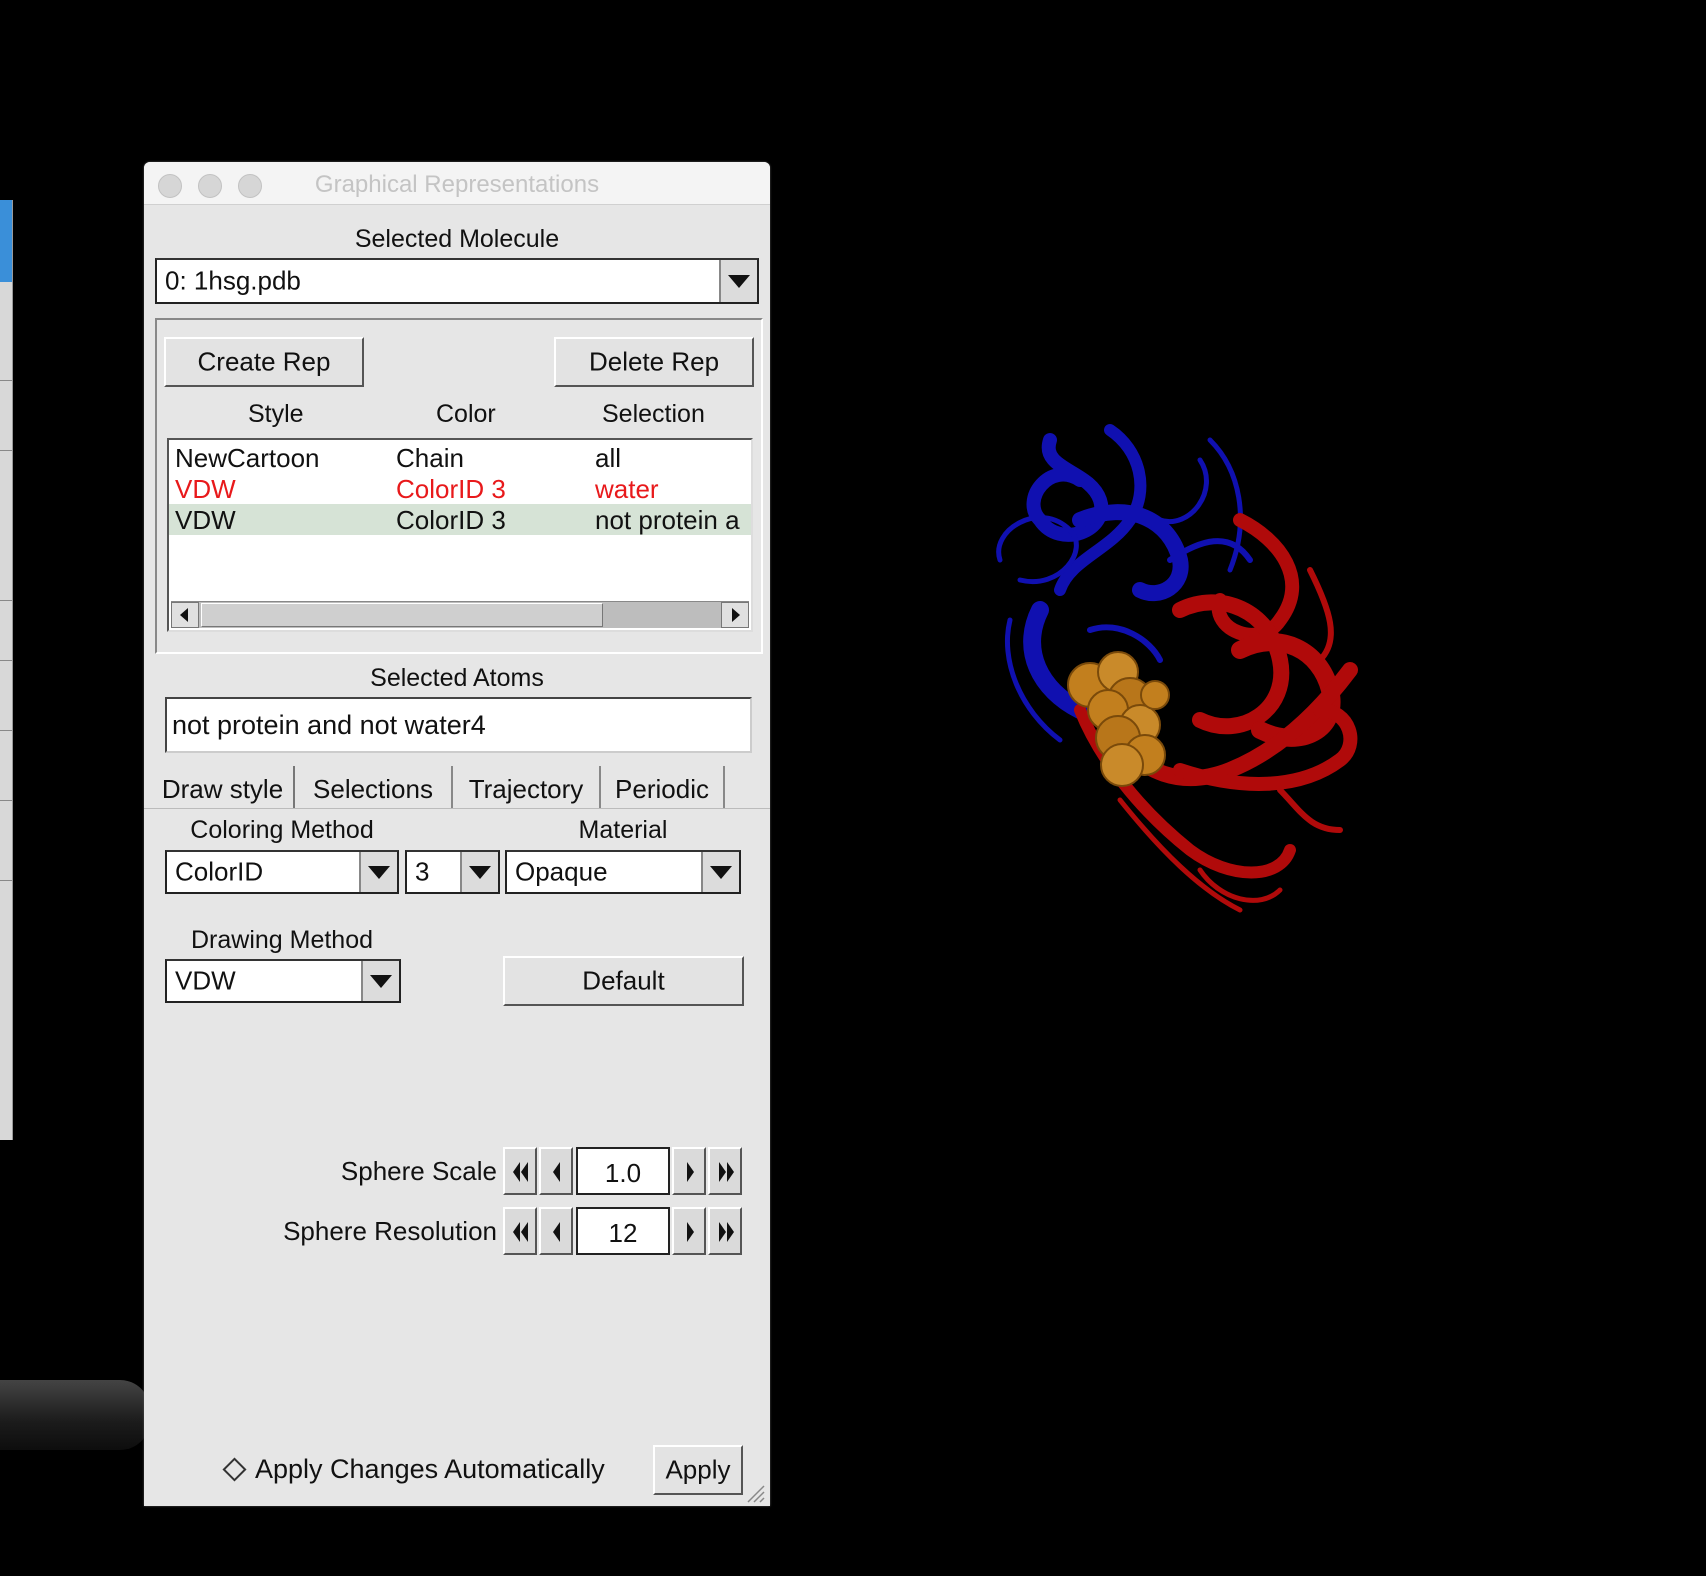 The height and width of the screenshot is (1576, 1706). What do you see at coordinates (735, 615) in the screenshot?
I see `scroll-right-icon` at bounding box center [735, 615].